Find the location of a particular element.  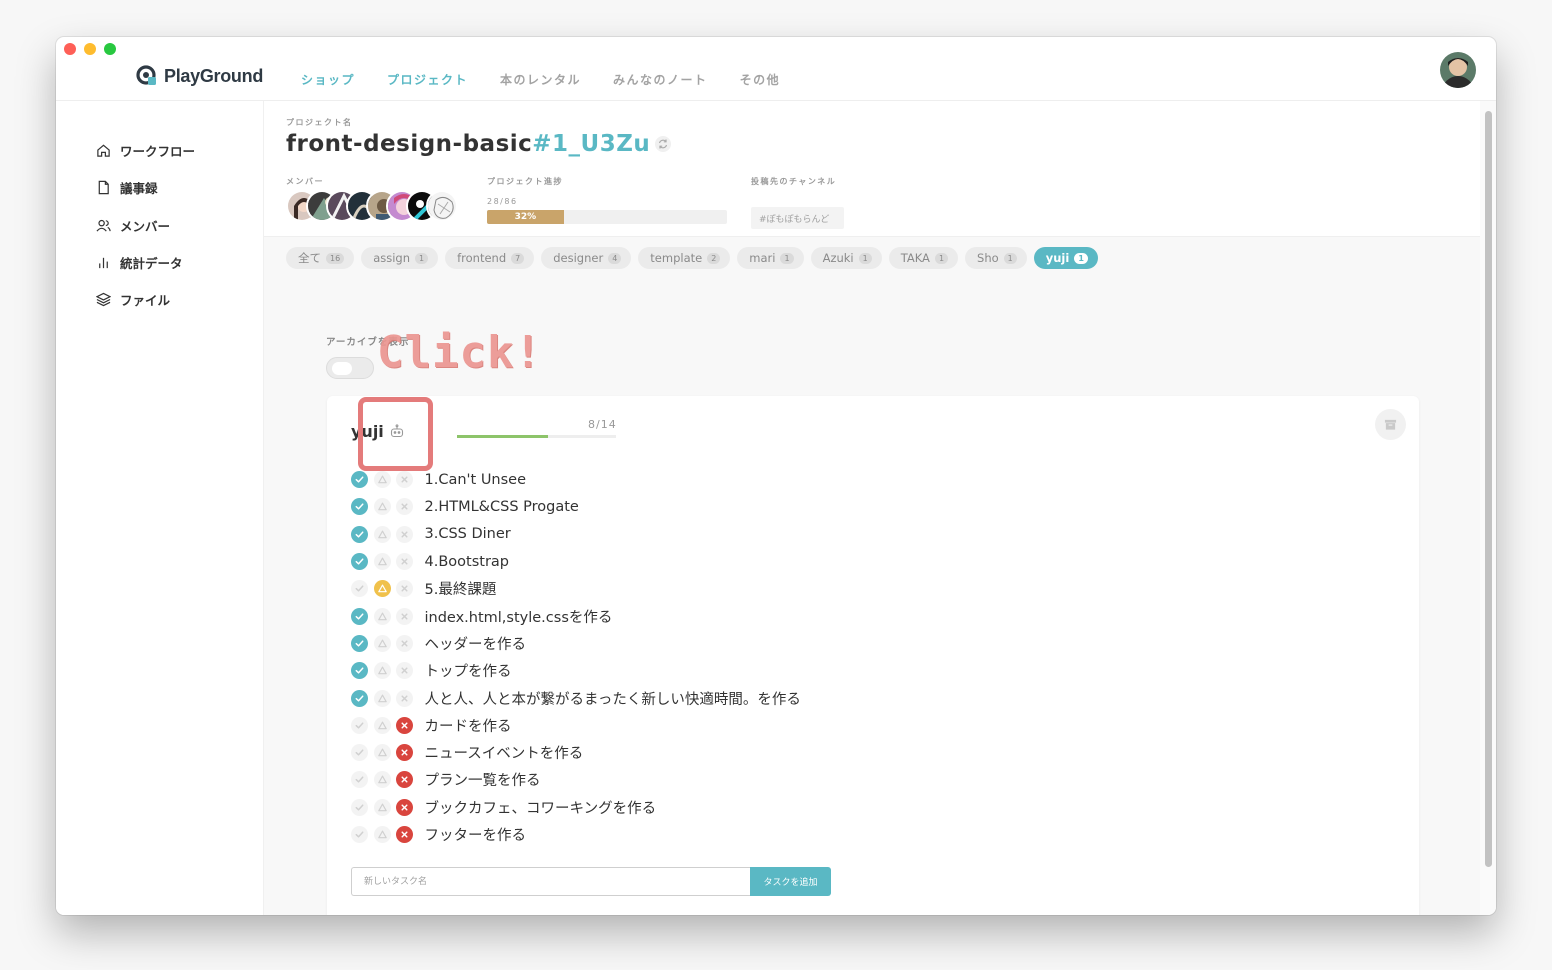

sidebar-item-stats: 統計データ is located at coordinates (139, 262).